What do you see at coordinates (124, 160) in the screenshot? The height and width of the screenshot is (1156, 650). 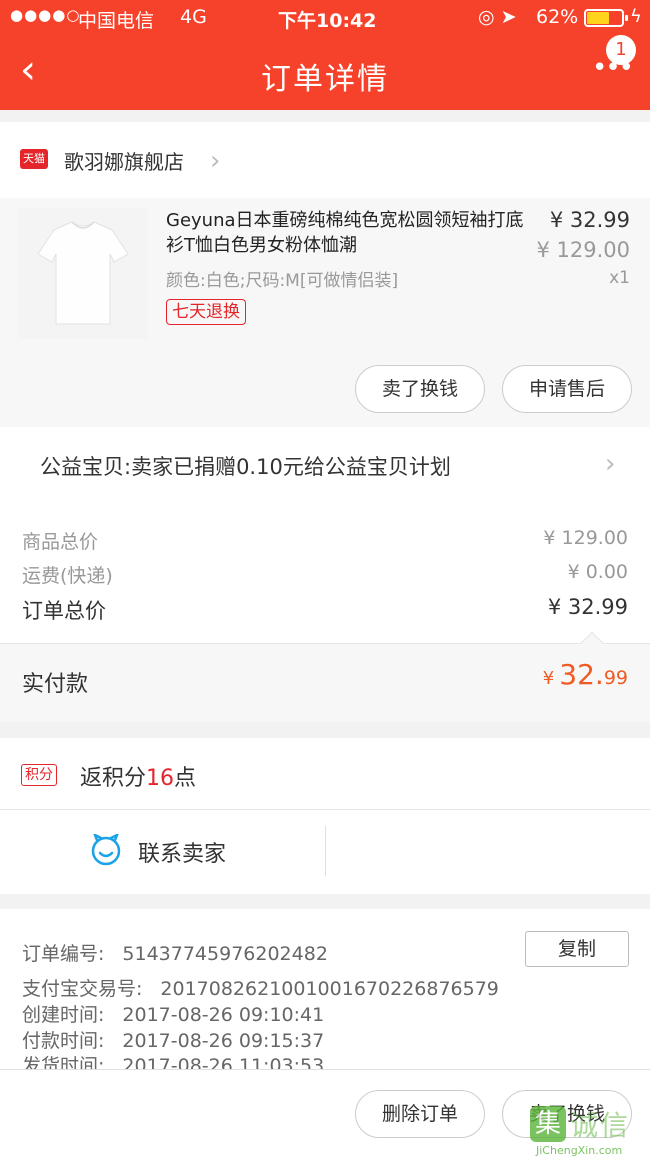 I see `shop-name: 歌羽娜旗舰店` at bounding box center [124, 160].